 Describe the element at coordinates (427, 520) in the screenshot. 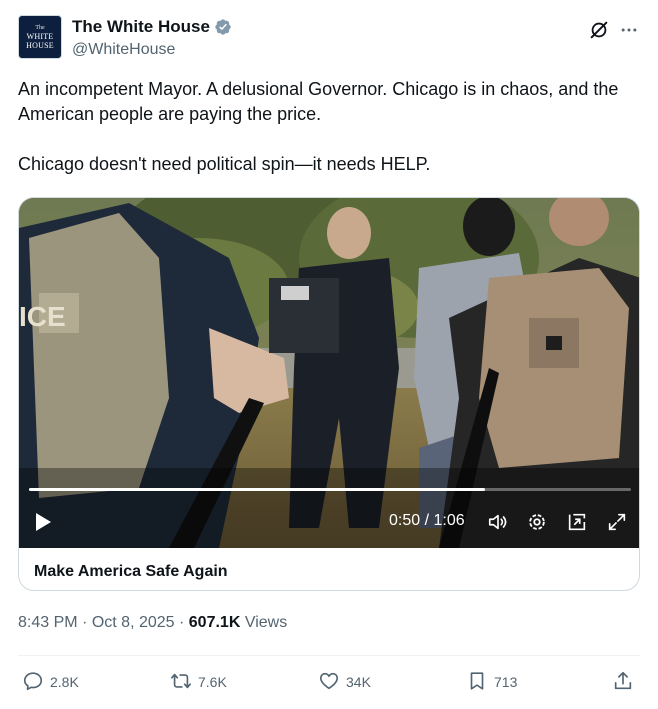

I see `video-time: 0:50 / 1:06` at that location.